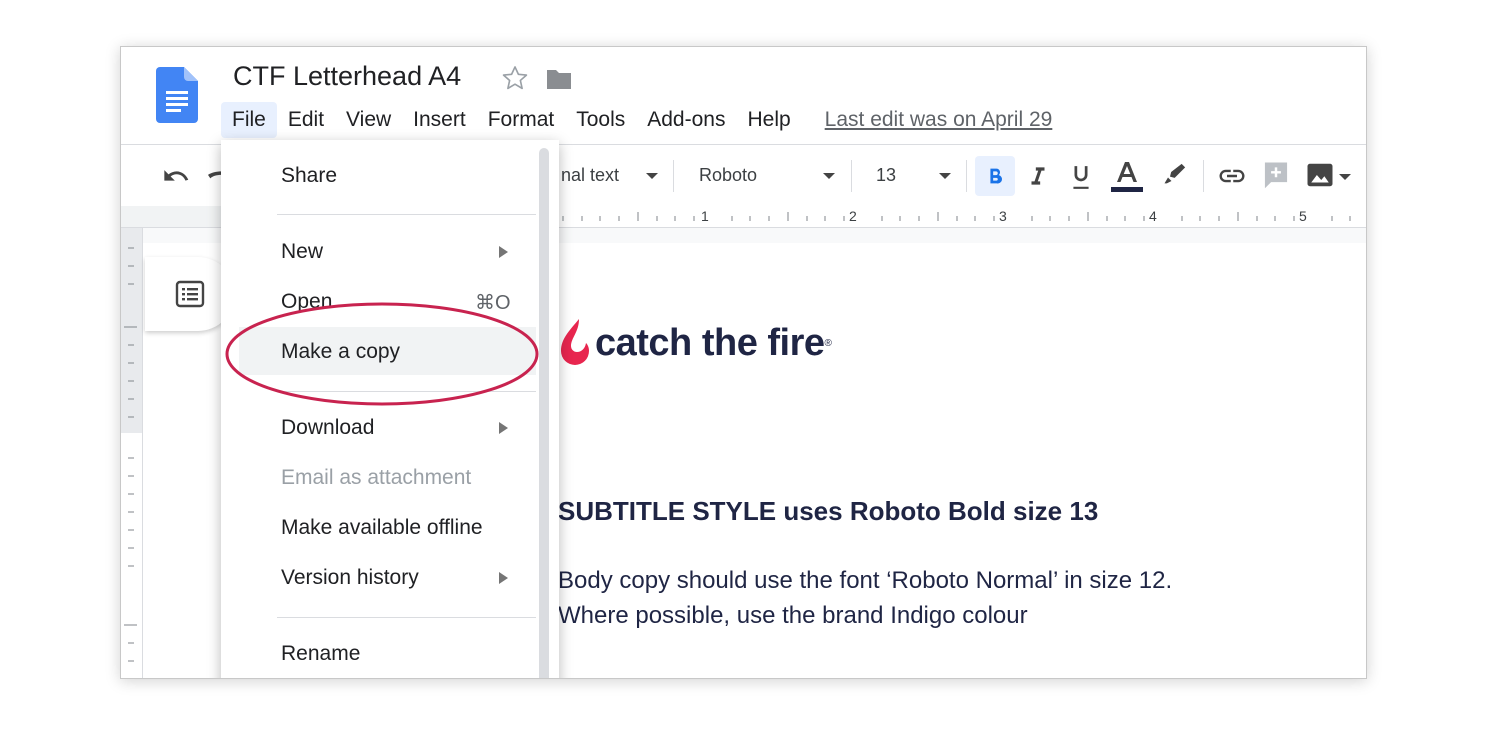 The width and height of the screenshot is (1500, 756). What do you see at coordinates (327, 428) in the screenshot?
I see `menu-item-download: Download` at bounding box center [327, 428].